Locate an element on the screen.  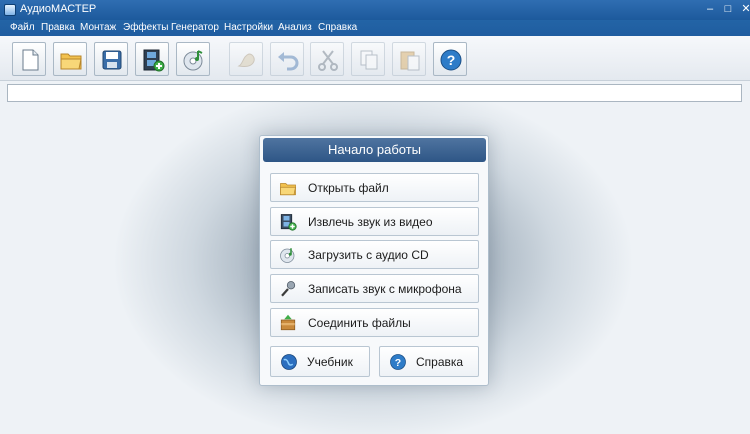
paste-icon is located at coordinates (410, 61).